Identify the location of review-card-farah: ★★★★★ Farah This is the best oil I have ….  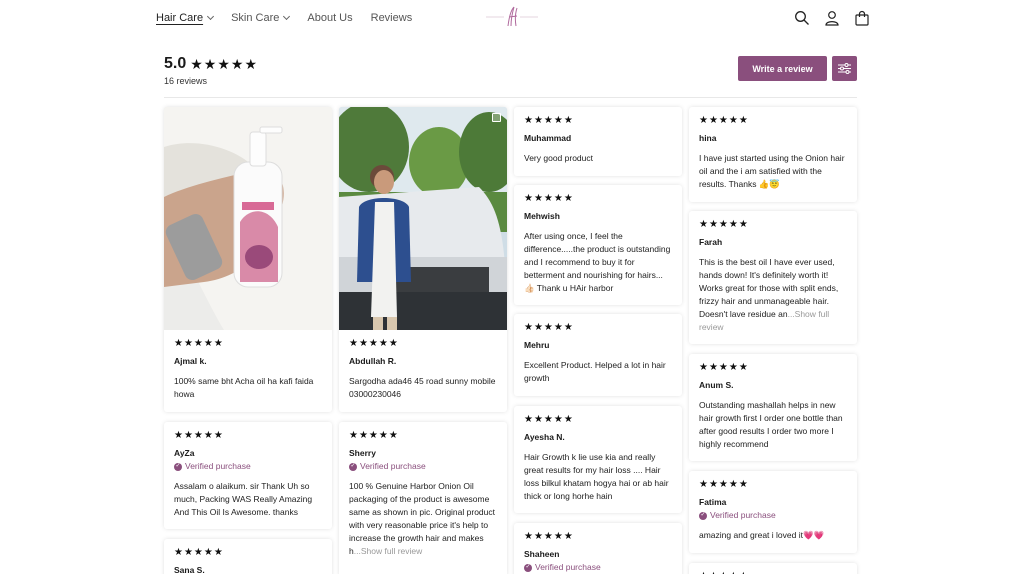
(773, 277).